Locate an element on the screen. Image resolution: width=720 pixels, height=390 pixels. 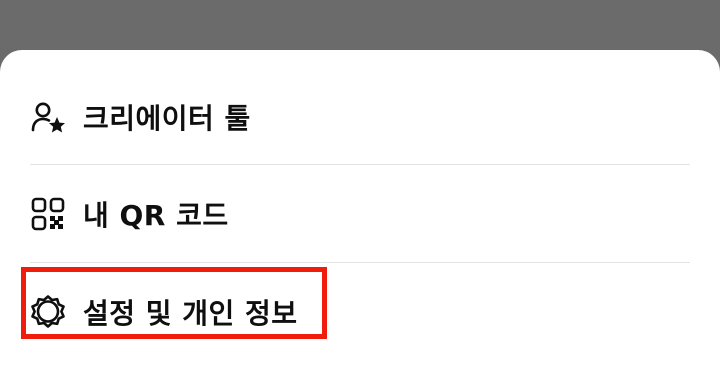
gear-icon is located at coordinates (48, 312).